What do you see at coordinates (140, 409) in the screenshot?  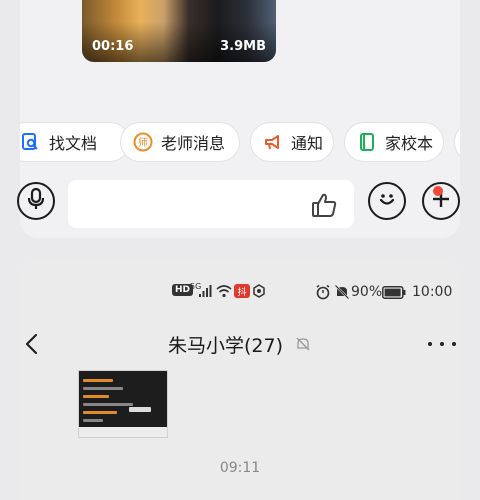 I see `thumb-button` at bounding box center [140, 409].